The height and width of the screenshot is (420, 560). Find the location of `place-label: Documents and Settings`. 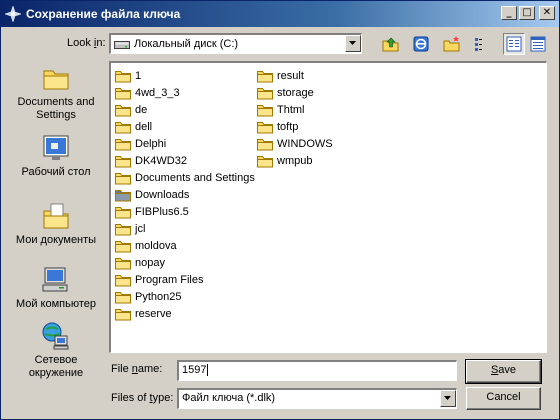

place-label: Documents and Settings is located at coordinates (56, 108).